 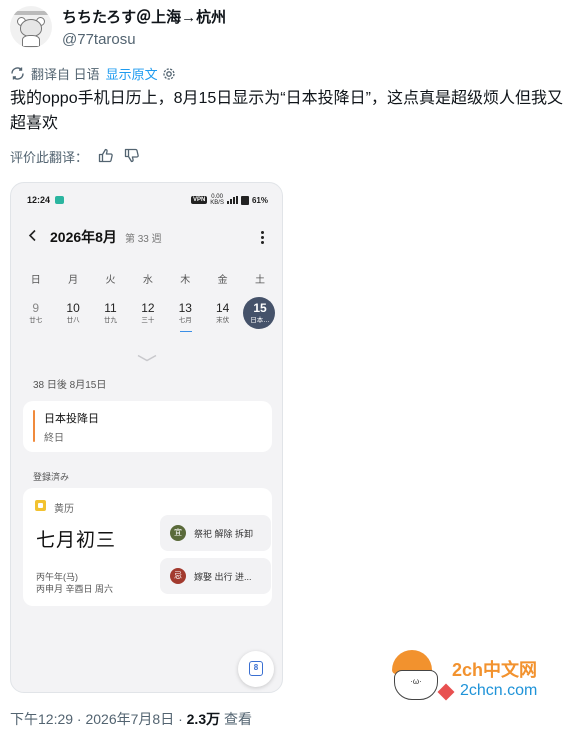 What do you see at coordinates (34, 426) in the screenshot?
I see `event-color-bar` at bounding box center [34, 426].